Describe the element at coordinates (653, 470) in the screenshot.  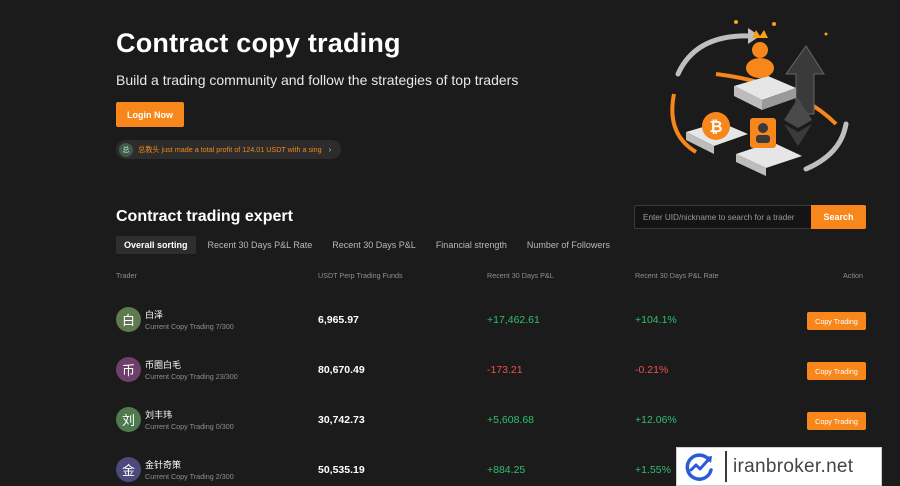
I see `pnl-rate: +1.55%` at that location.